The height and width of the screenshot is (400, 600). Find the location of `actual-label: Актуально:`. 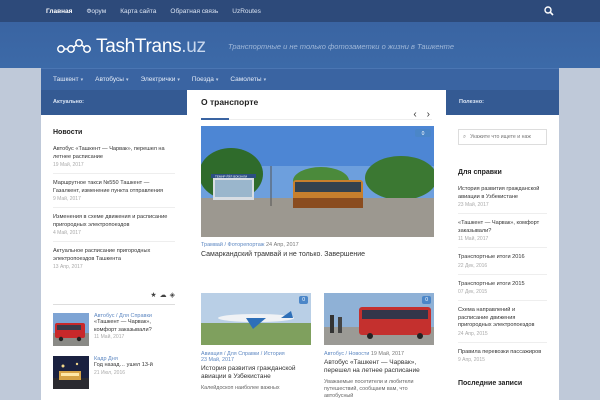

actual-label: Актуально: is located at coordinates (68, 102).